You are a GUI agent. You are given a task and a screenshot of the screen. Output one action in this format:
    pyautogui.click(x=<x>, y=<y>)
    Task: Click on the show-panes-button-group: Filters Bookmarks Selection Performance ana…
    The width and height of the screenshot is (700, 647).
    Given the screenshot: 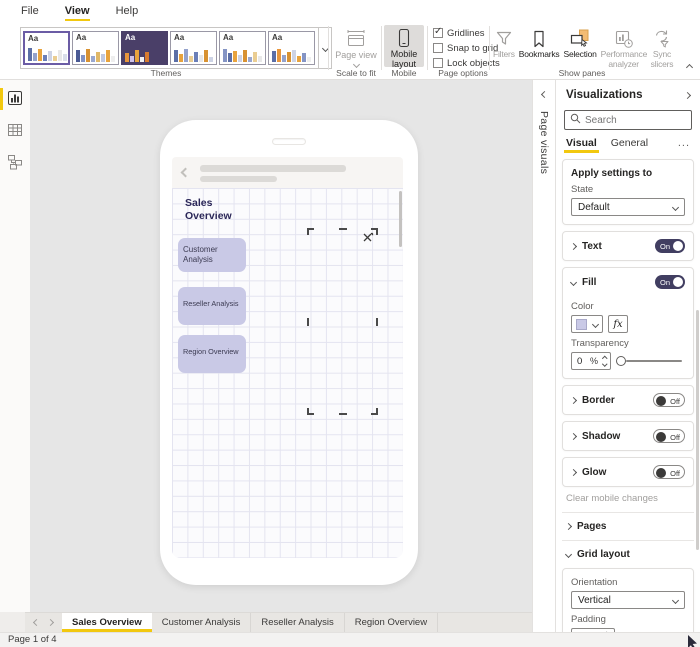 What is the action you would take?
    pyautogui.click(x=583, y=48)
    